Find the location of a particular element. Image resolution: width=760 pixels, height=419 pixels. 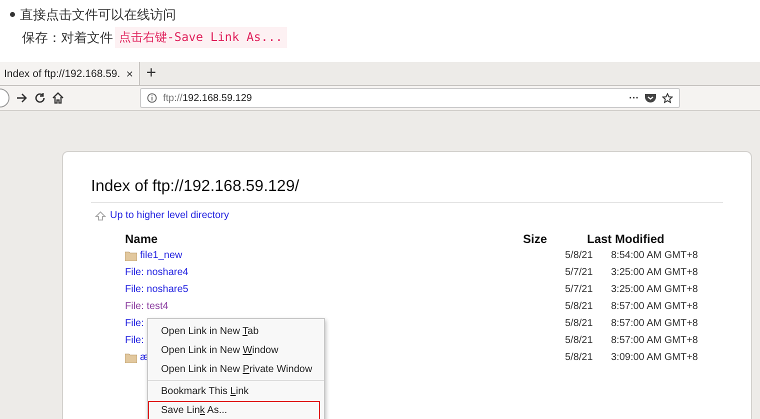

star-icon is located at coordinates (667, 98).